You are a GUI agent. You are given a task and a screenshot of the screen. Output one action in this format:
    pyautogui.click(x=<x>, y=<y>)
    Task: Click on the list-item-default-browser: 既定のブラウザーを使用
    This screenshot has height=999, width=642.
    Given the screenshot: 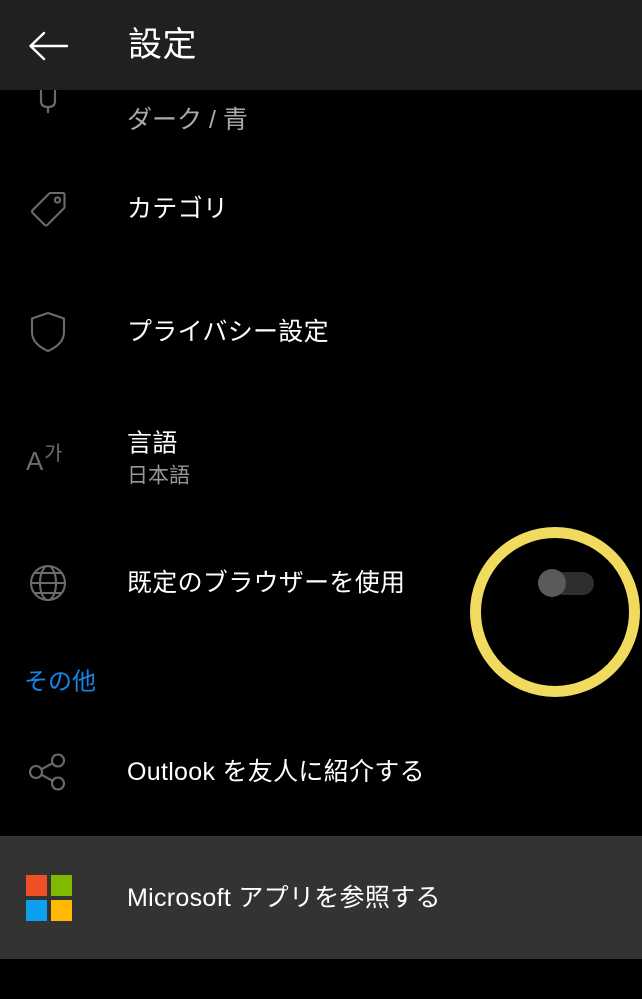 What is the action you would take?
    pyautogui.click(x=321, y=583)
    